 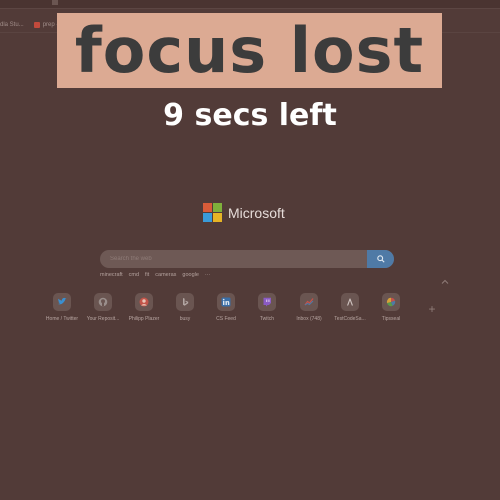 What do you see at coordinates (147, 275) in the screenshot?
I see `suggestion-link: fit` at bounding box center [147, 275].